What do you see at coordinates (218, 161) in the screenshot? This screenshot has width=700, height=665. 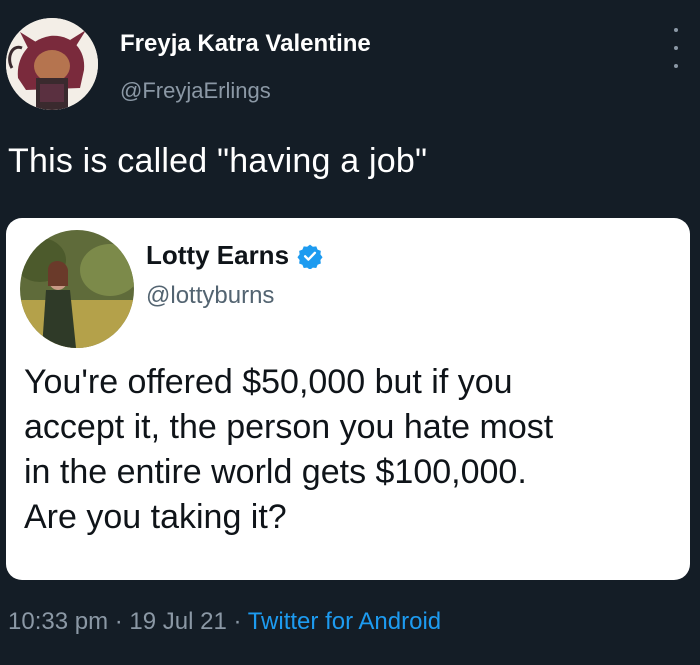 I see `tweet-text: This is called "having a job"` at bounding box center [218, 161].